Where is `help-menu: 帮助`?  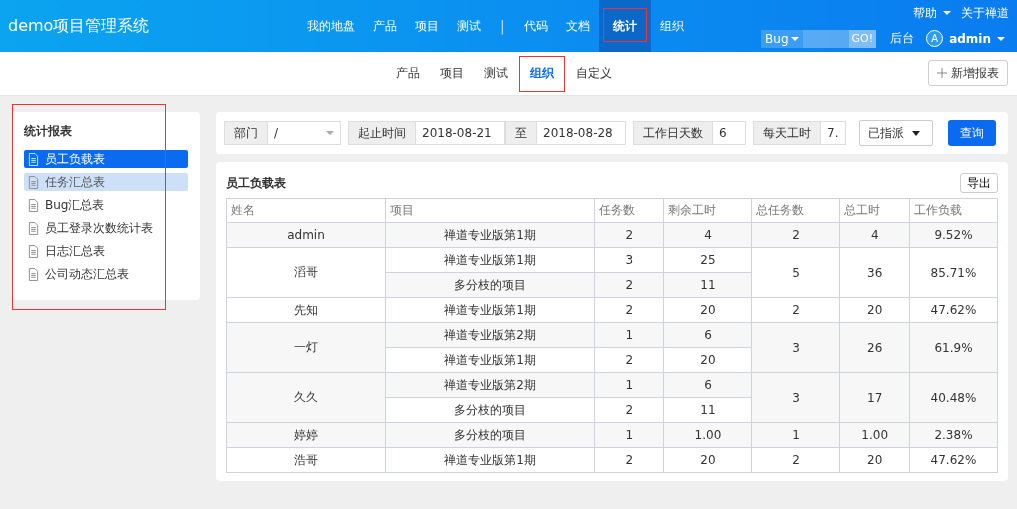 help-menu: 帮助 is located at coordinates (925, 13).